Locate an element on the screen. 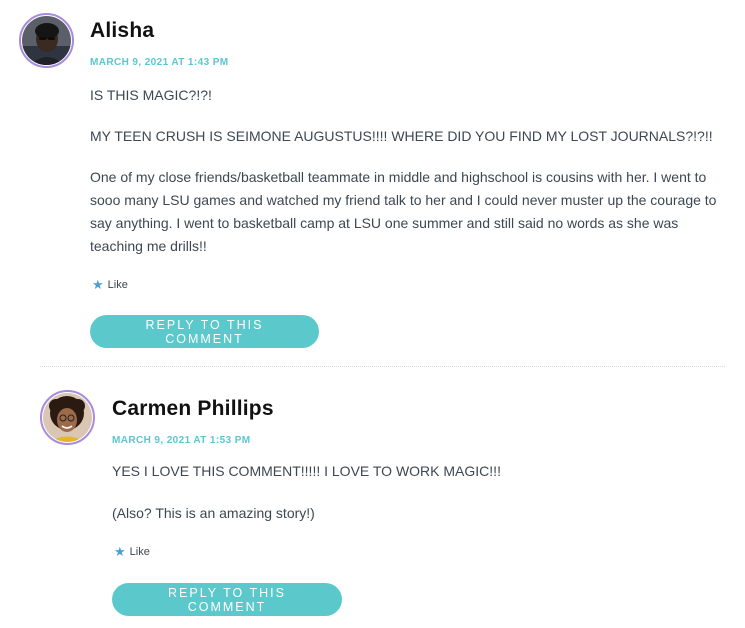 Image resolution: width=745 pixels, height=628 pixels. comment-author: Alisha is located at coordinates (122, 31).